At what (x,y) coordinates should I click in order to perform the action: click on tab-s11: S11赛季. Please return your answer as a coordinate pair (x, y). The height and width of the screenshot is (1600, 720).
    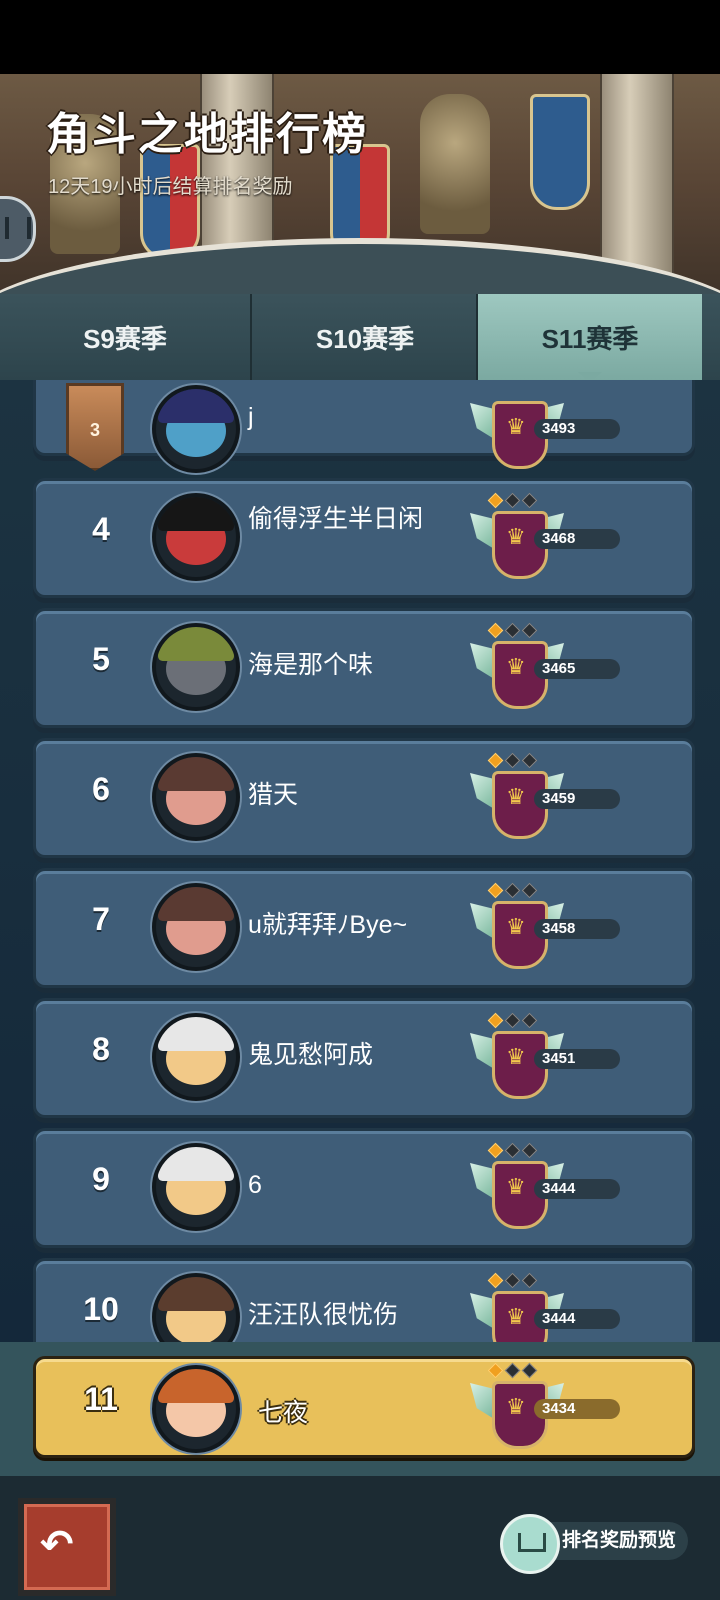
    Looking at the image, I should click on (590, 337).